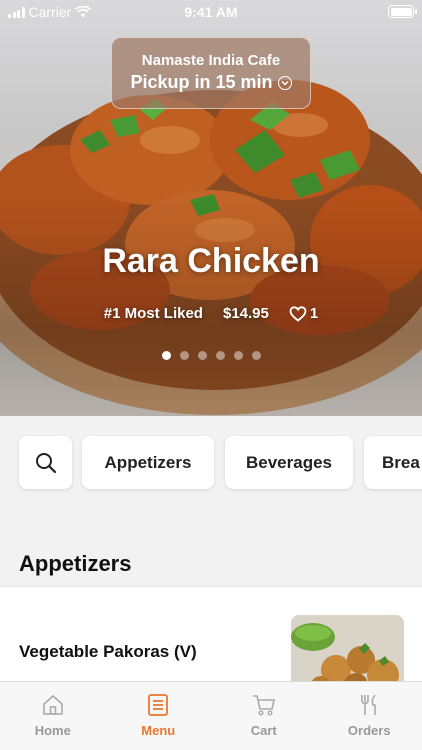  I want to click on menu-item-image, so click(347, 650).